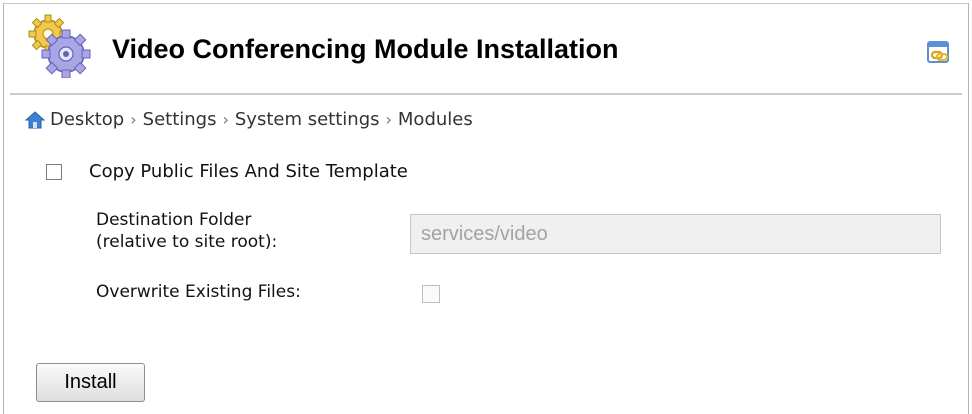 The width and height of the screenshot is (972, 414). I want to click on breadcrumb-desktop: Desktop, so click(87, 119).